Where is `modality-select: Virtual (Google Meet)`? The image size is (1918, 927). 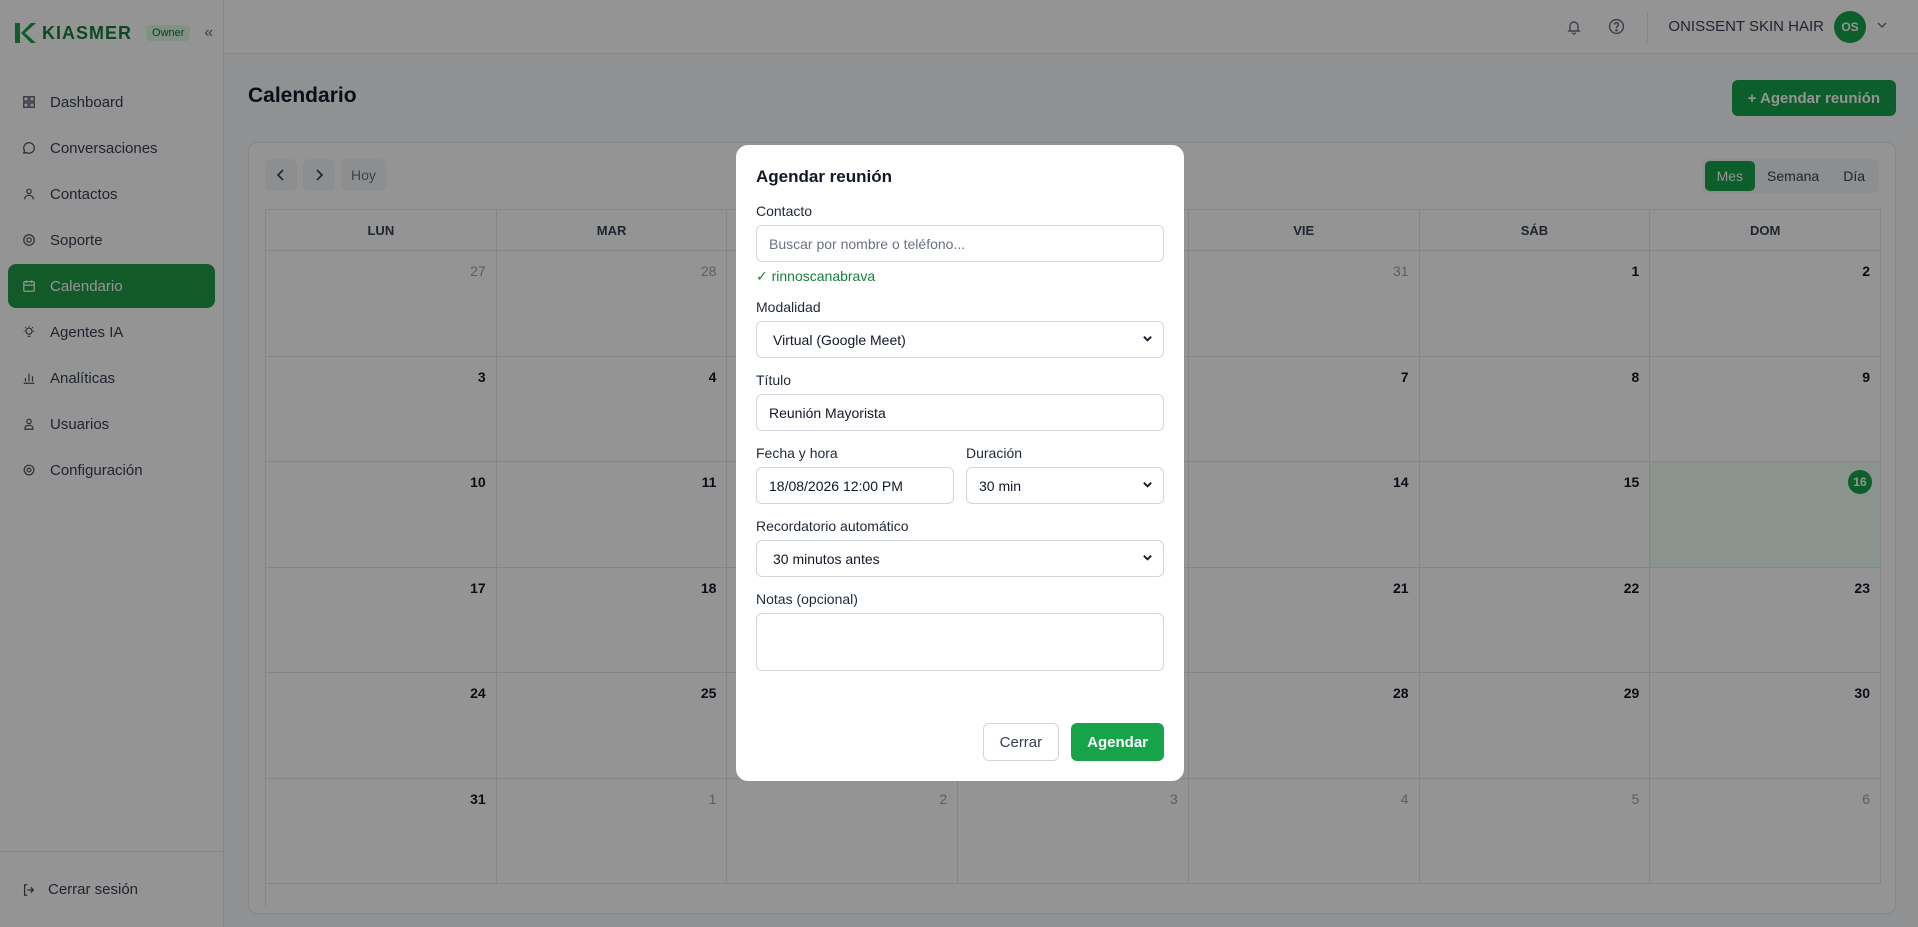
modality-select: Virtual (Google Meet) is located at coordinates (960, 339).